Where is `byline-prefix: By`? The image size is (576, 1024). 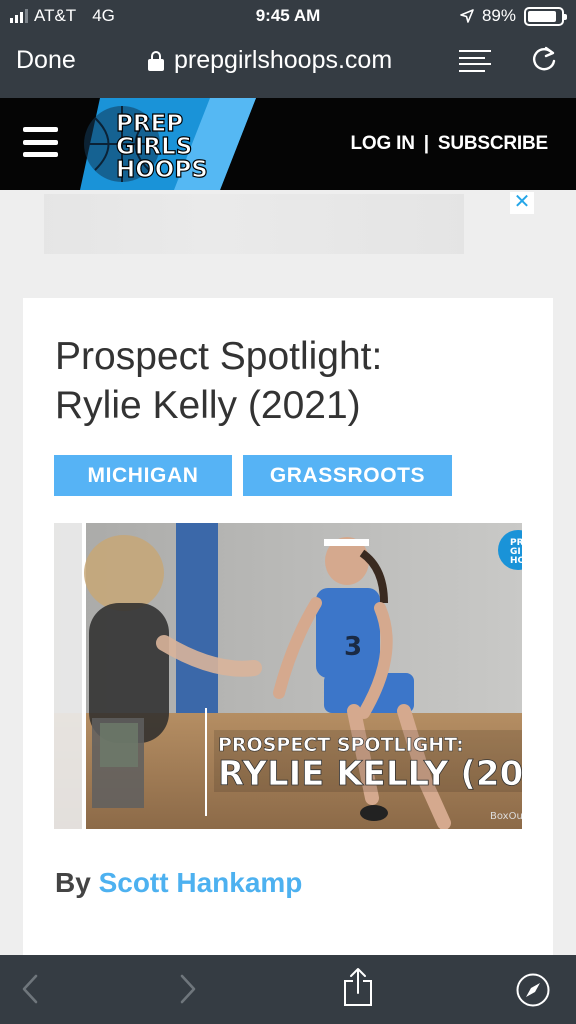 byline-prefix: By is located at coordinates (73, 882).